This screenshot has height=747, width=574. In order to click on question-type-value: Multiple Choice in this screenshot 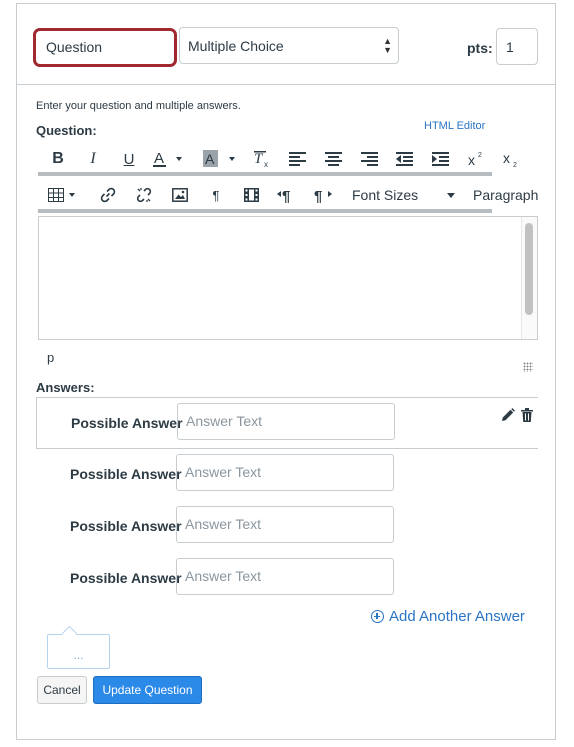, I will do `click(236, 46)`.